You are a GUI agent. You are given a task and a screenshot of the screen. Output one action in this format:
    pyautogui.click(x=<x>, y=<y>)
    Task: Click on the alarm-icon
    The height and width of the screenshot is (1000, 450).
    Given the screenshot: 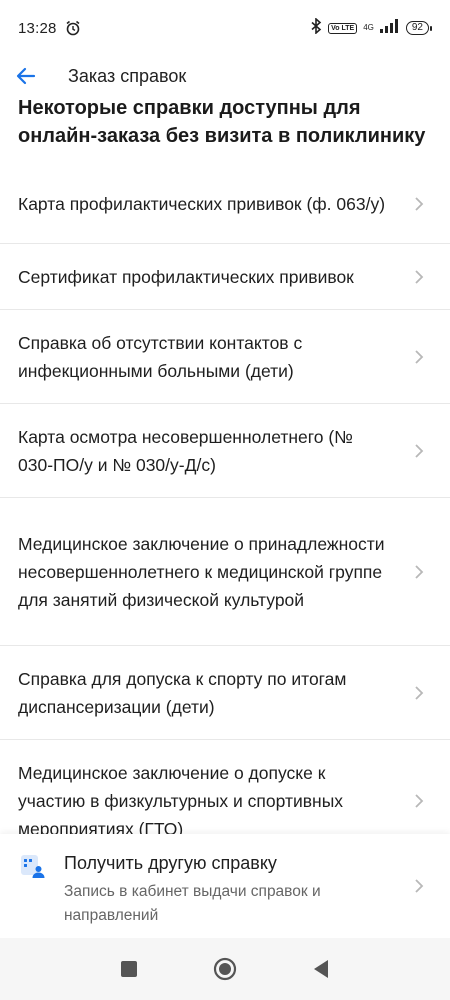 What is the action you would take?
    pyautogui.click(x=73, y=28)
    